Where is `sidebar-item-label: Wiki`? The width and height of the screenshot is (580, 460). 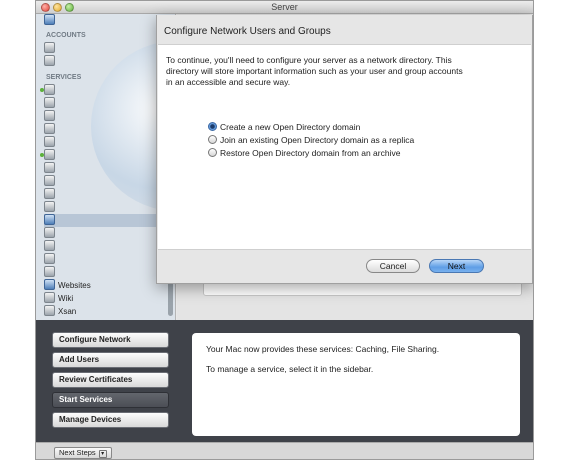
sidebar-item-label: Wiki is located at coordinates (66, 298).